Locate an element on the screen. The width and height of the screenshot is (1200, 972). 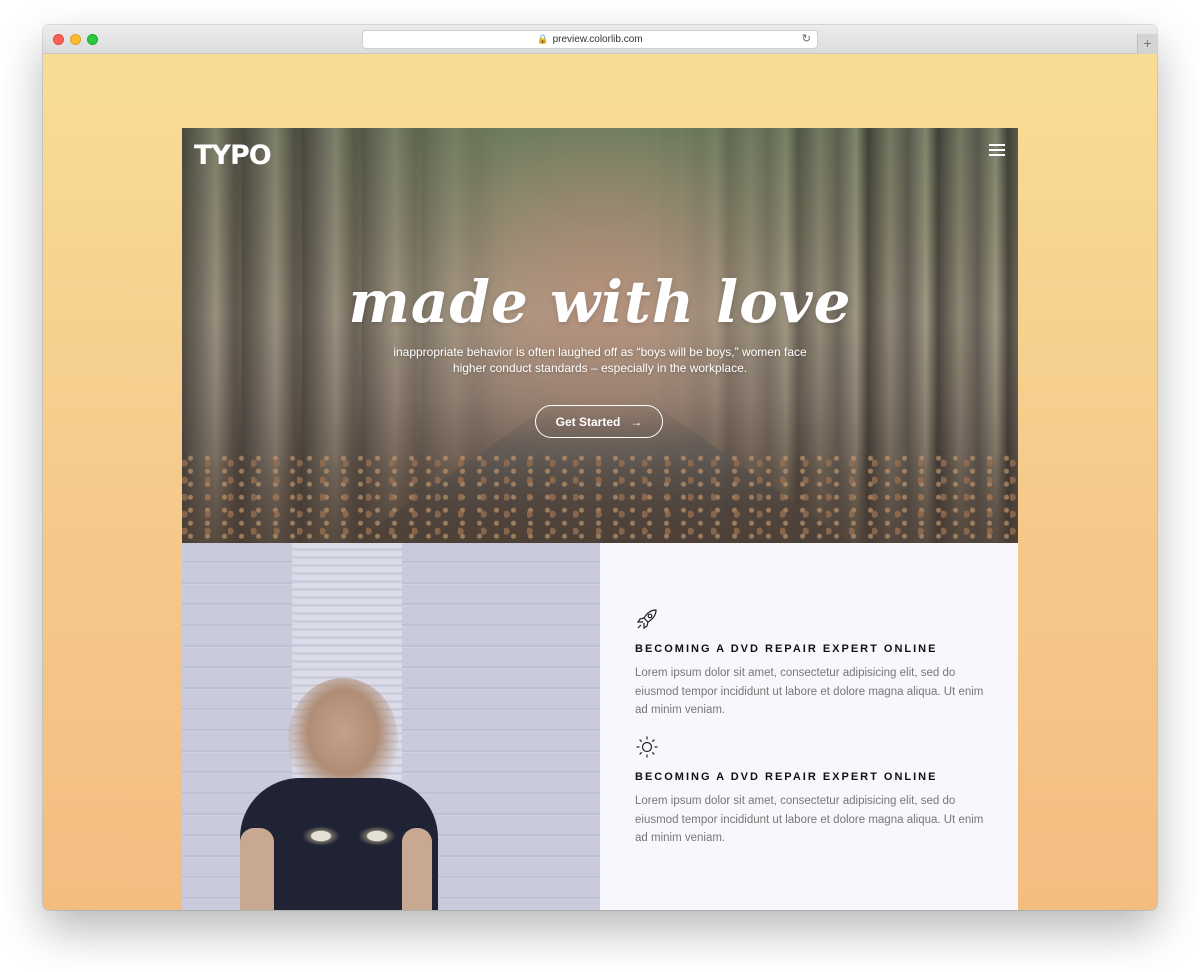
close-window-button is located at coordinates (58, 39).